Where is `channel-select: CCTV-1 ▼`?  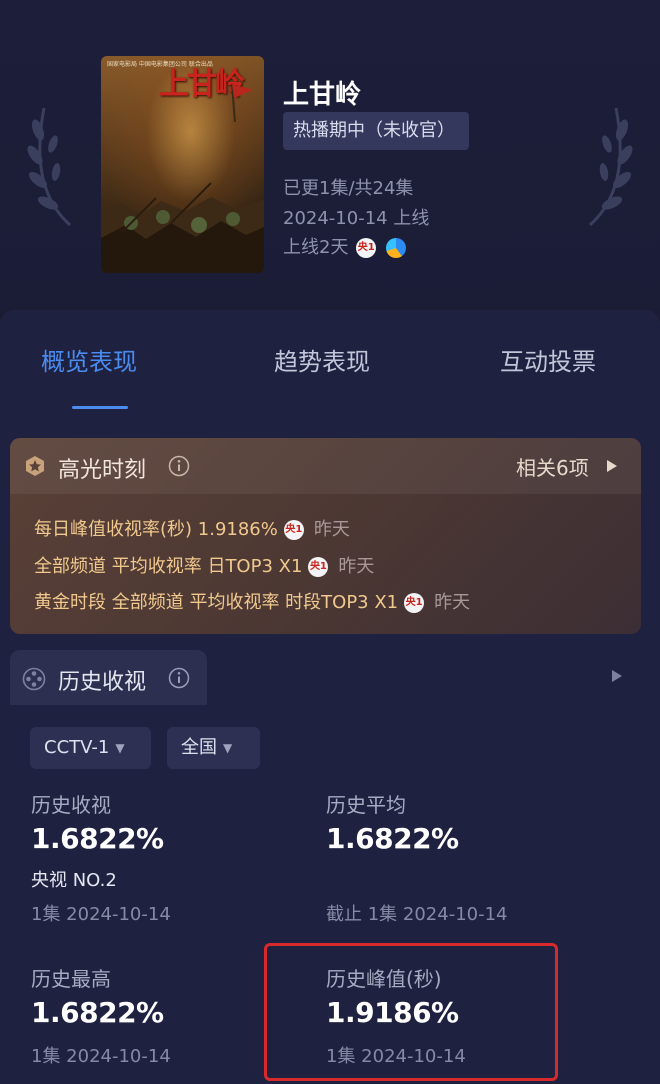 channel-select: CCTV-1 ▼ is located at coordinates (90, 748).